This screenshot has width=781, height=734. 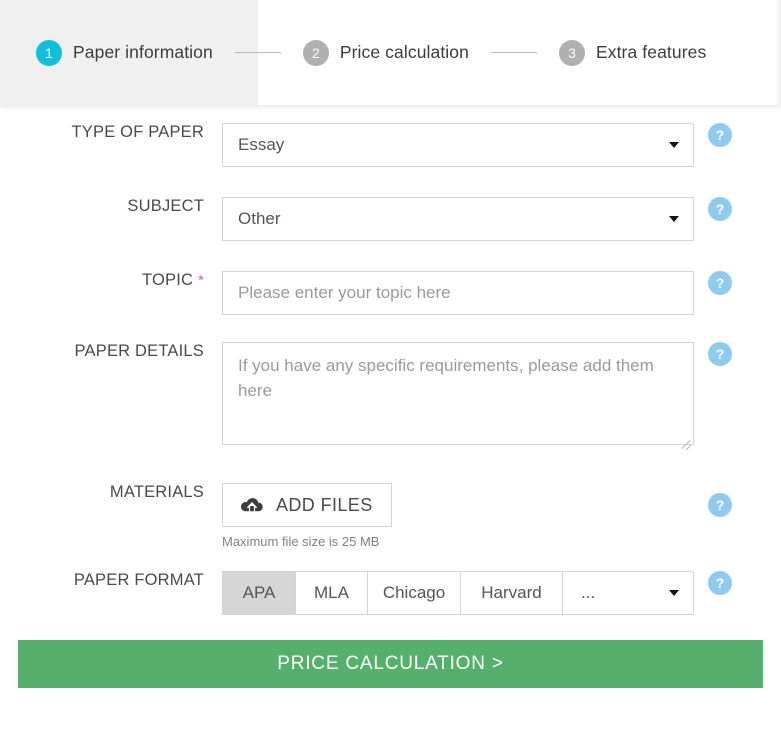 I want to click on label-materials: MATERIALS, so click(x=156, y=492).